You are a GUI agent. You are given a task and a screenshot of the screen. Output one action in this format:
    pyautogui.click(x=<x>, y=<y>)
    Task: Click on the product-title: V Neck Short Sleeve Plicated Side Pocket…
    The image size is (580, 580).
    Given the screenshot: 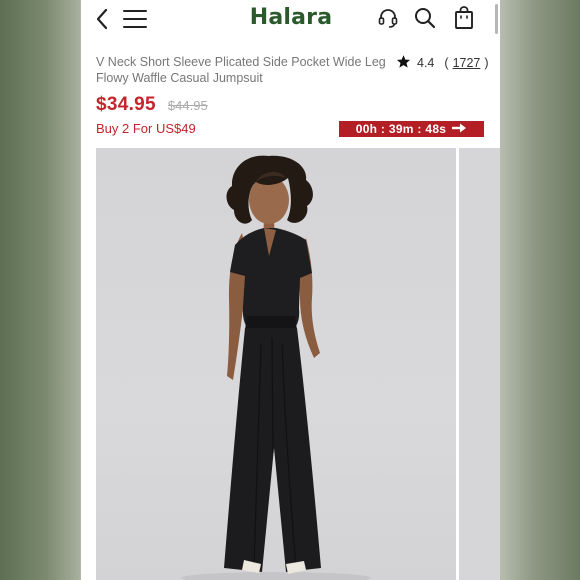 What is the action you would take?
    pyautogui.click(x=241, y=70)
    